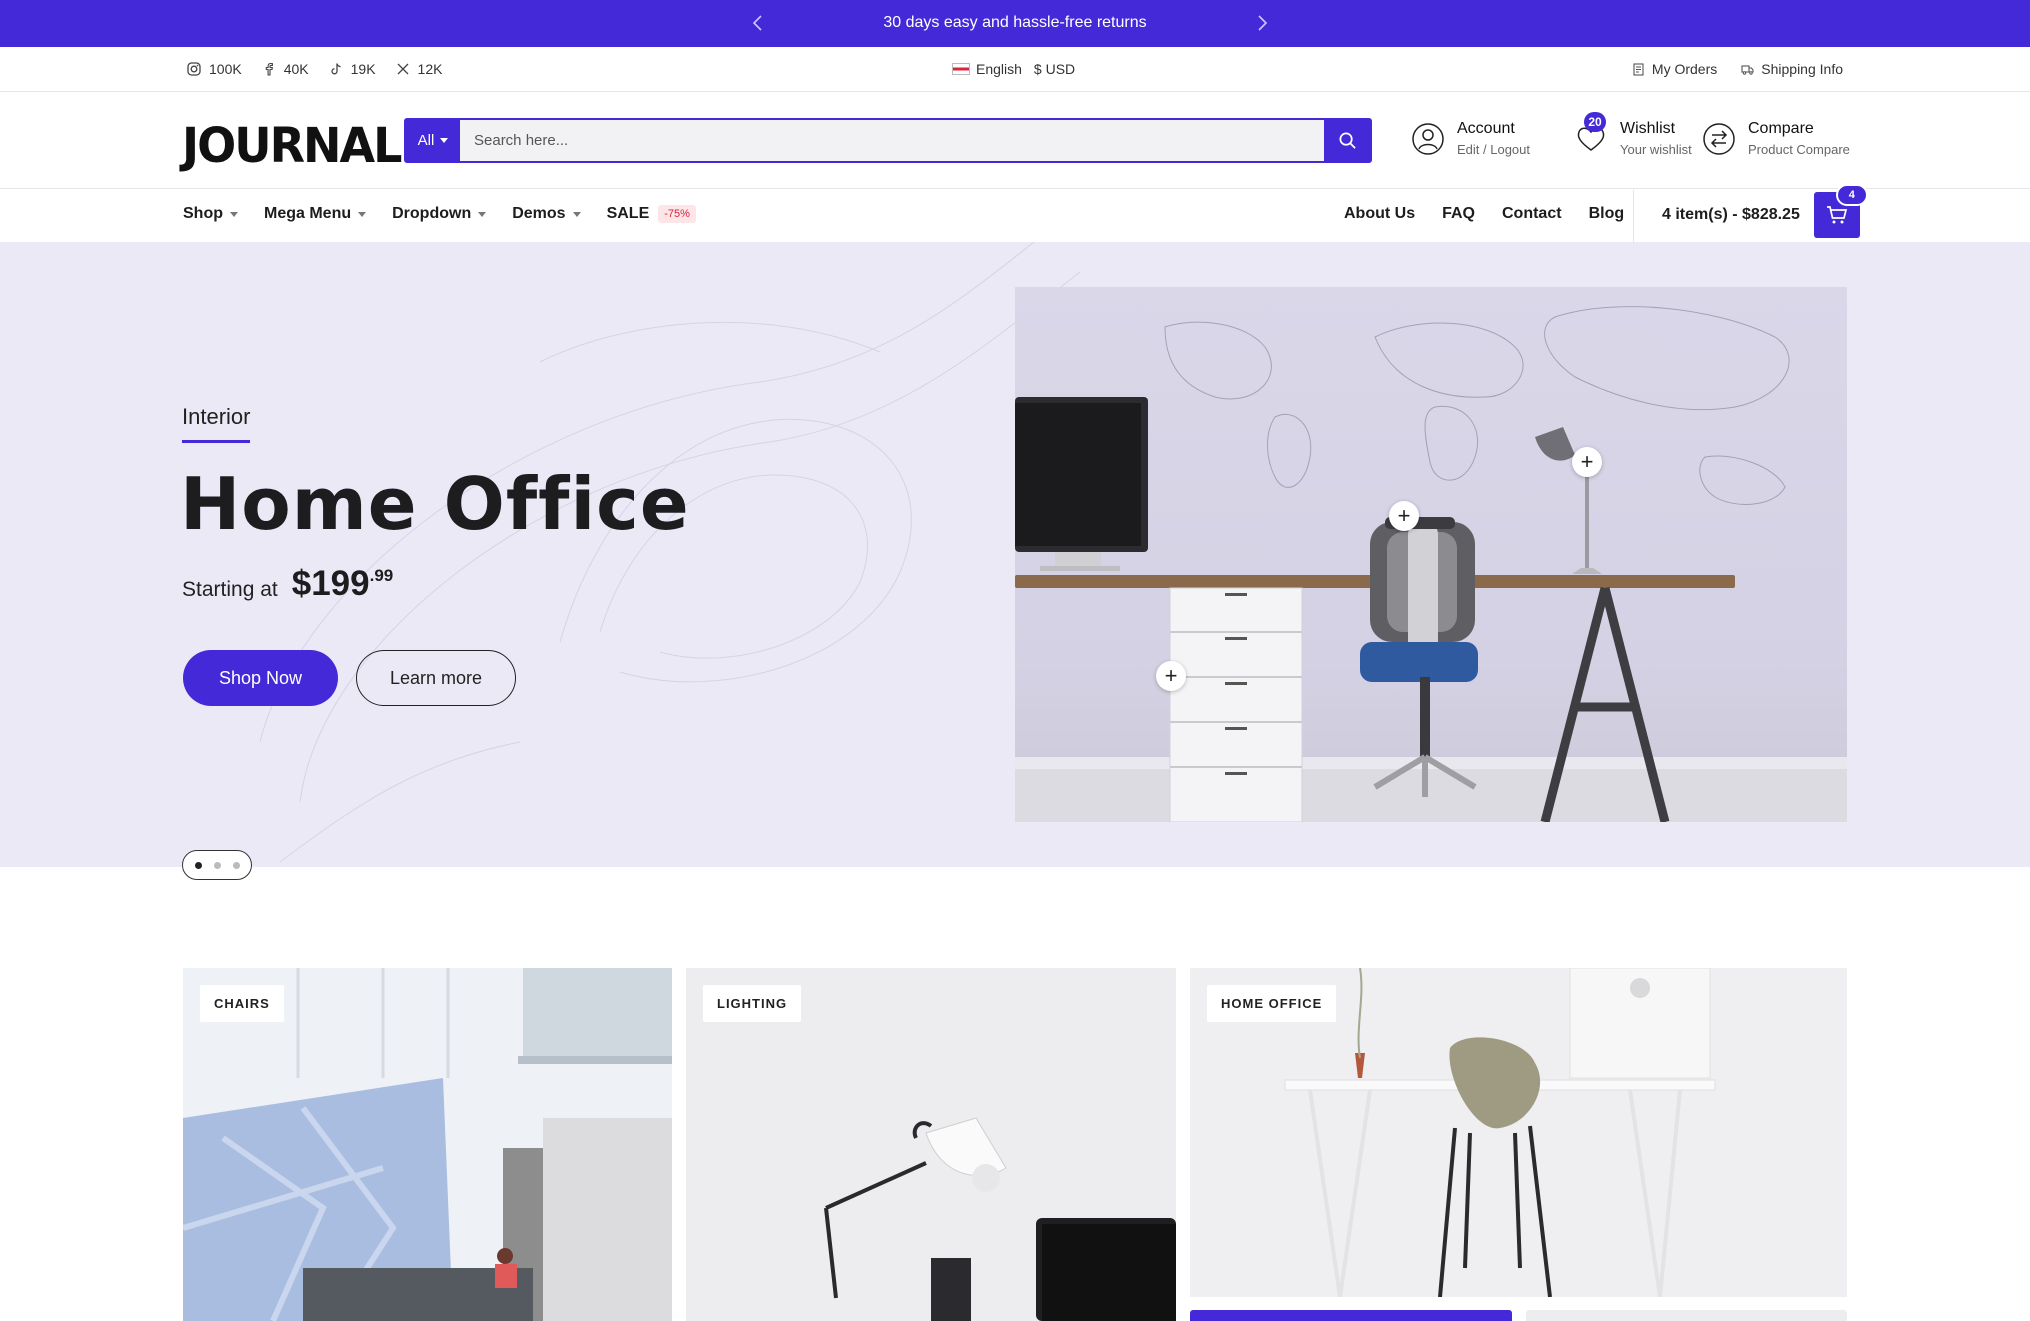 The width and height of the screenshot is (2030, 1321). I want to click on account-label: Account, so click(1486, 128).